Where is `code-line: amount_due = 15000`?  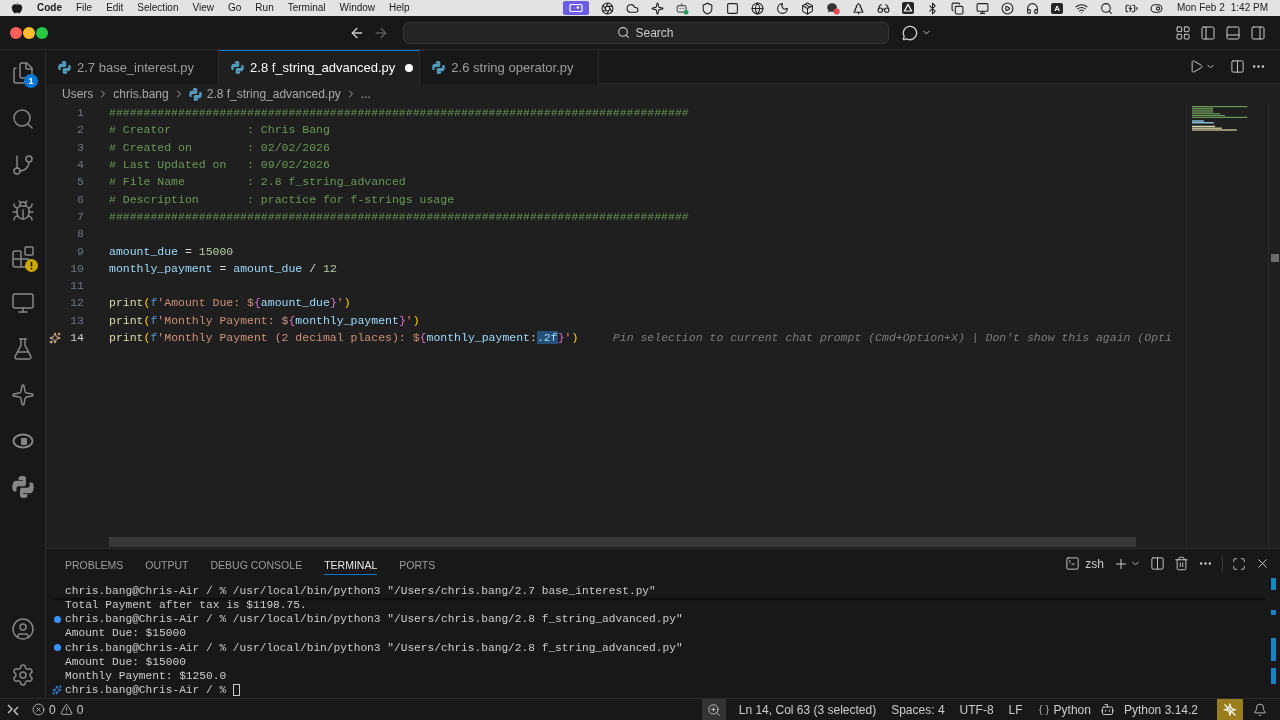
code-line: amount_due = 15000 is located at coordinates (171, 251).